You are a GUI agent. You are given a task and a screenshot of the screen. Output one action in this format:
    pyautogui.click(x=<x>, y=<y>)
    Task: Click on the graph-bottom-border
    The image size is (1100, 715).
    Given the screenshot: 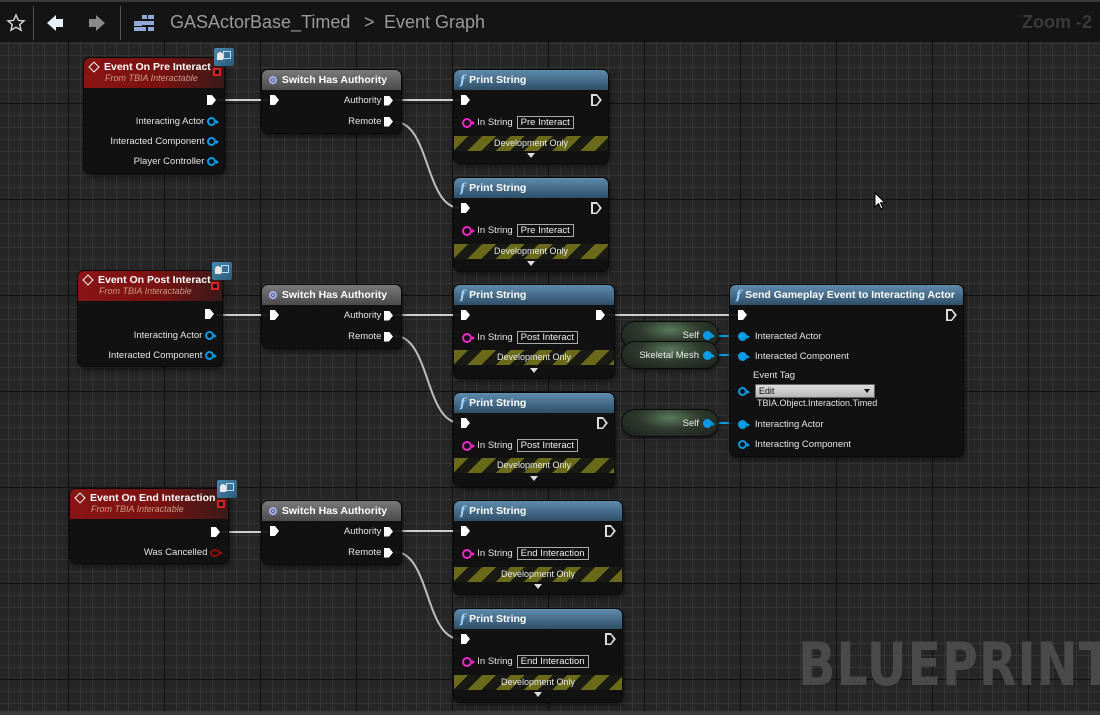 What is the action you would take?
    pyautogui.click(x=550, y=713)
    